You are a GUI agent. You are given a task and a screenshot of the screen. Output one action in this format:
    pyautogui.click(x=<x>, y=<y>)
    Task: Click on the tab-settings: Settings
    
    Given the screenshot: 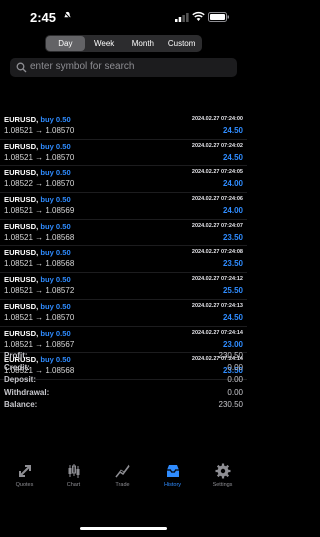 What is the action you would take?
    pyautogui.click(x=222, y=475)
    